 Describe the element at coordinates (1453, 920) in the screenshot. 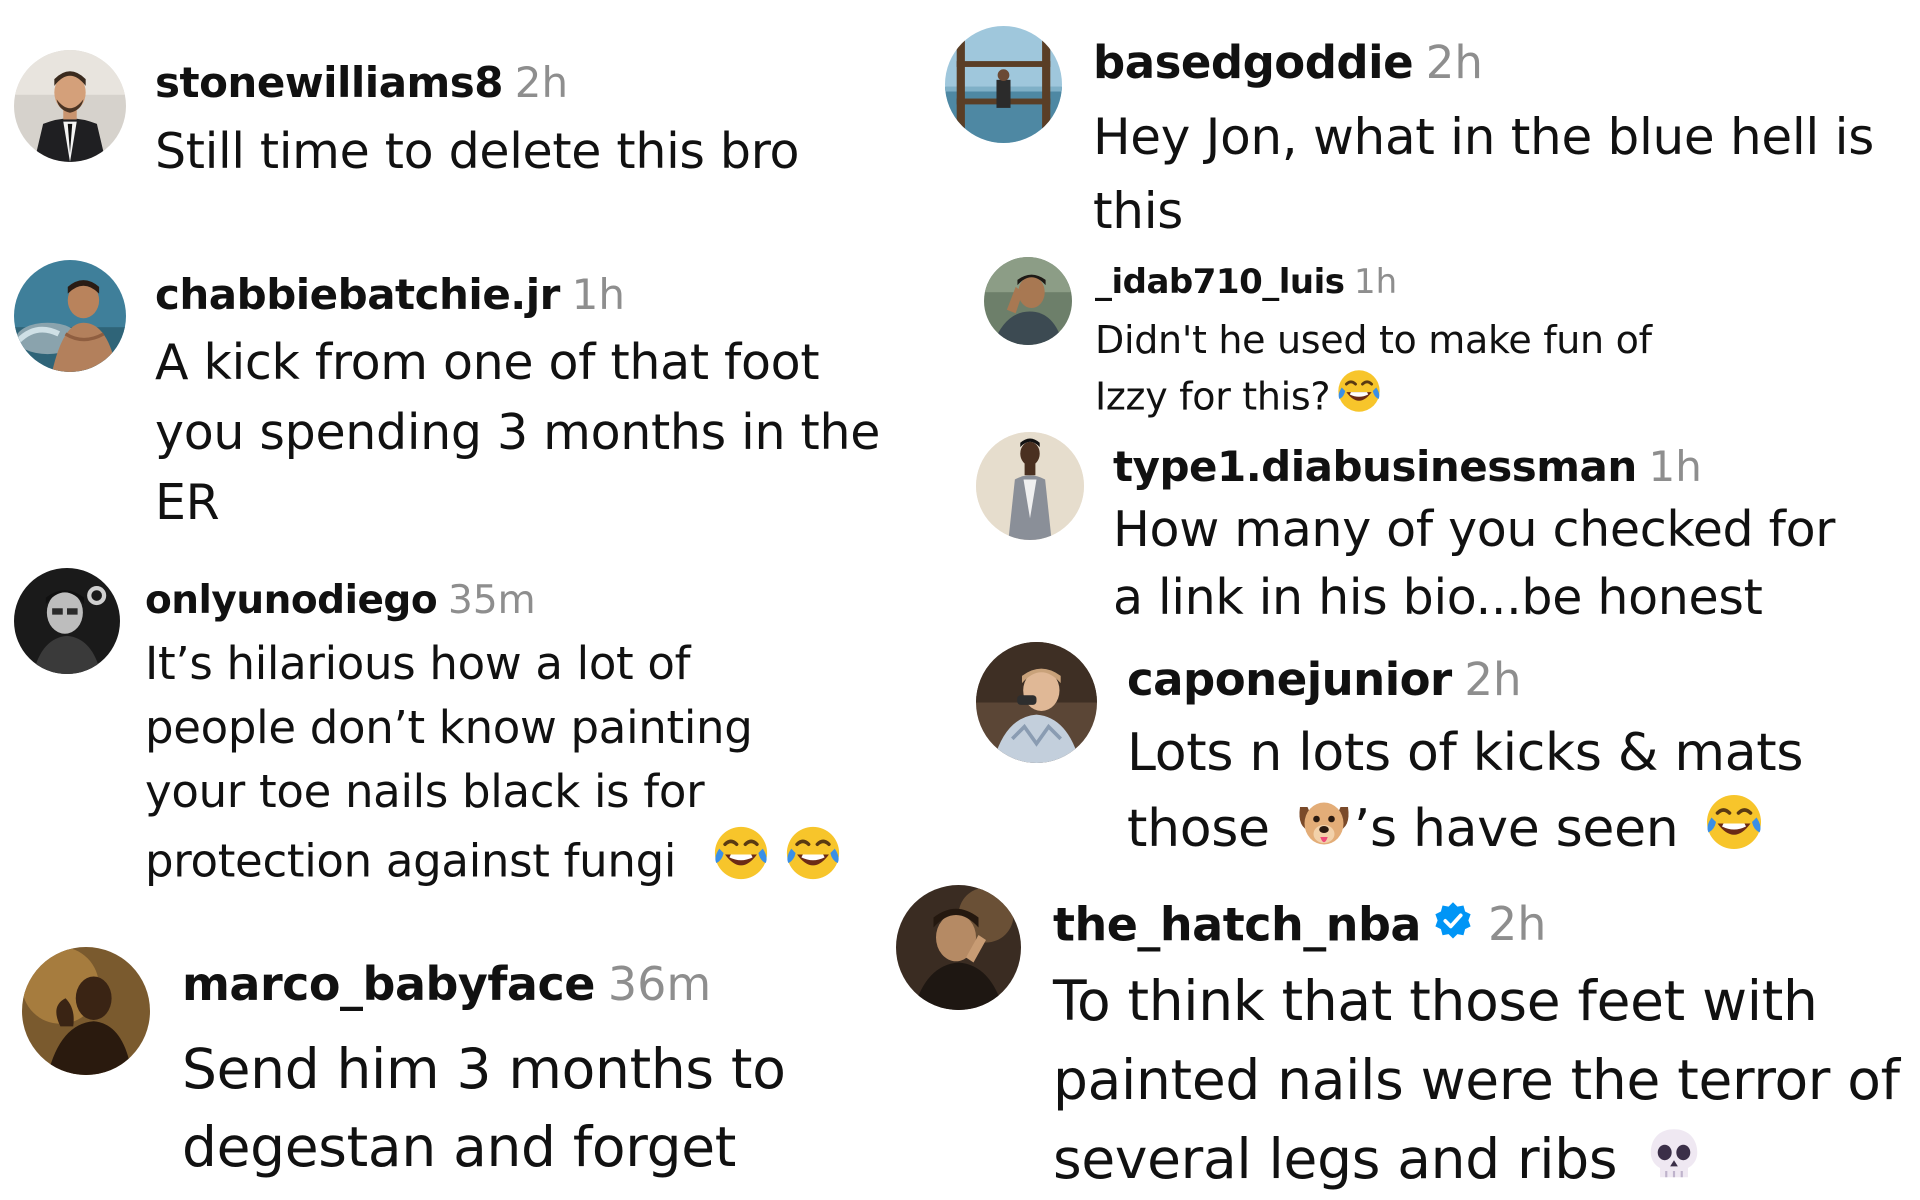

I see `verified-badge-icon` at that location.